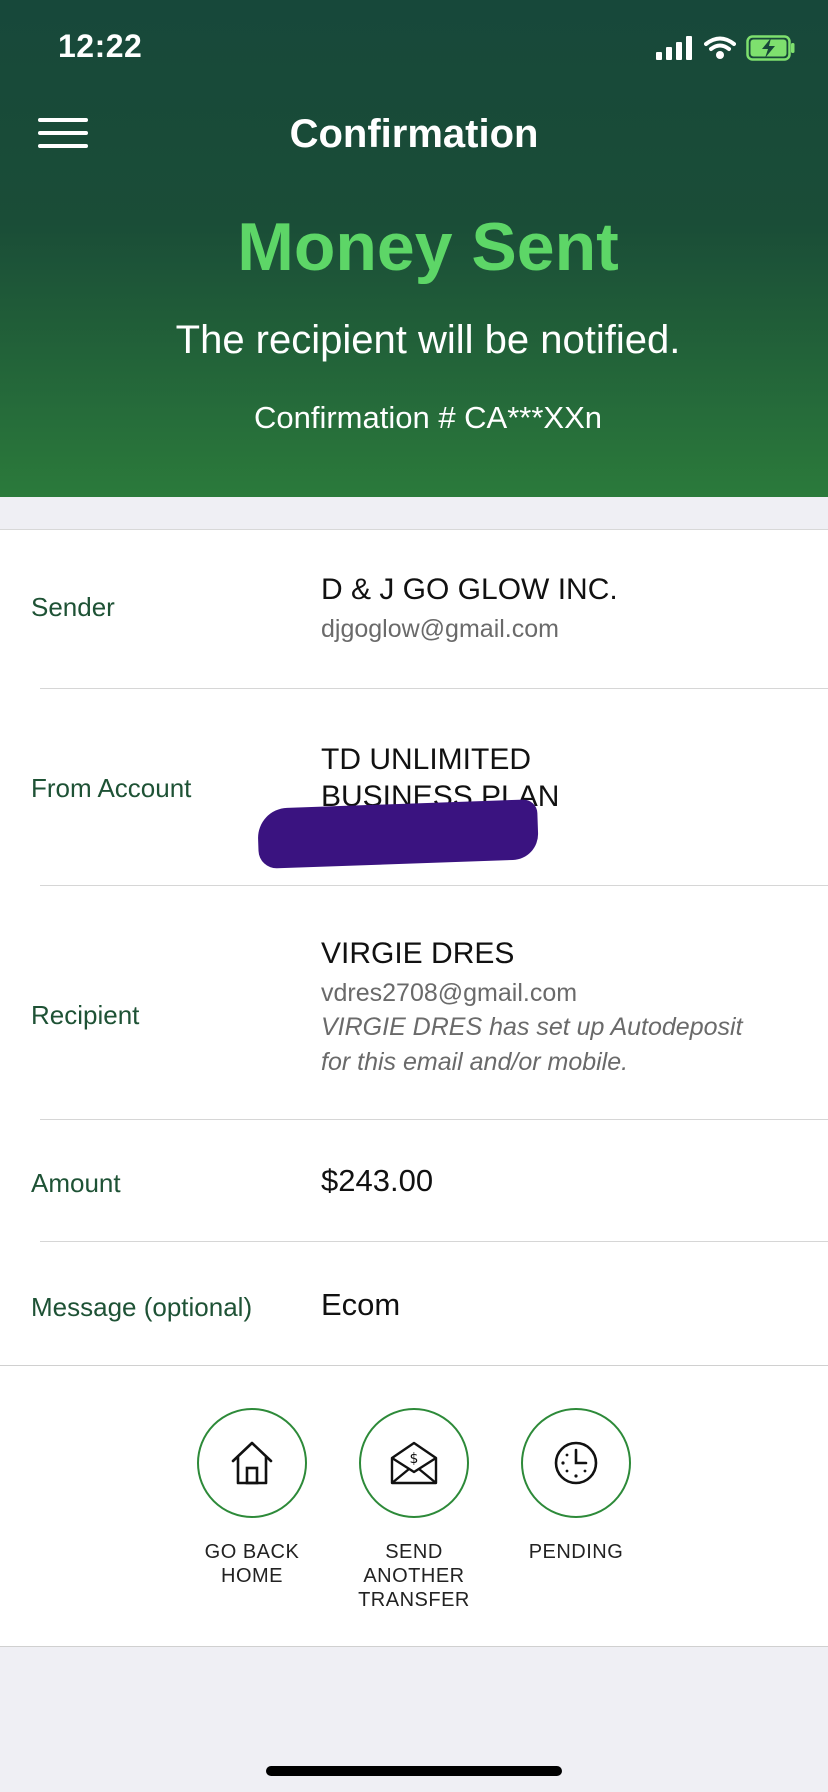  Describe the element at coordinates (418, 953) in the screenshot. I see `recipient-name: VIRGIE DRES` at that location.